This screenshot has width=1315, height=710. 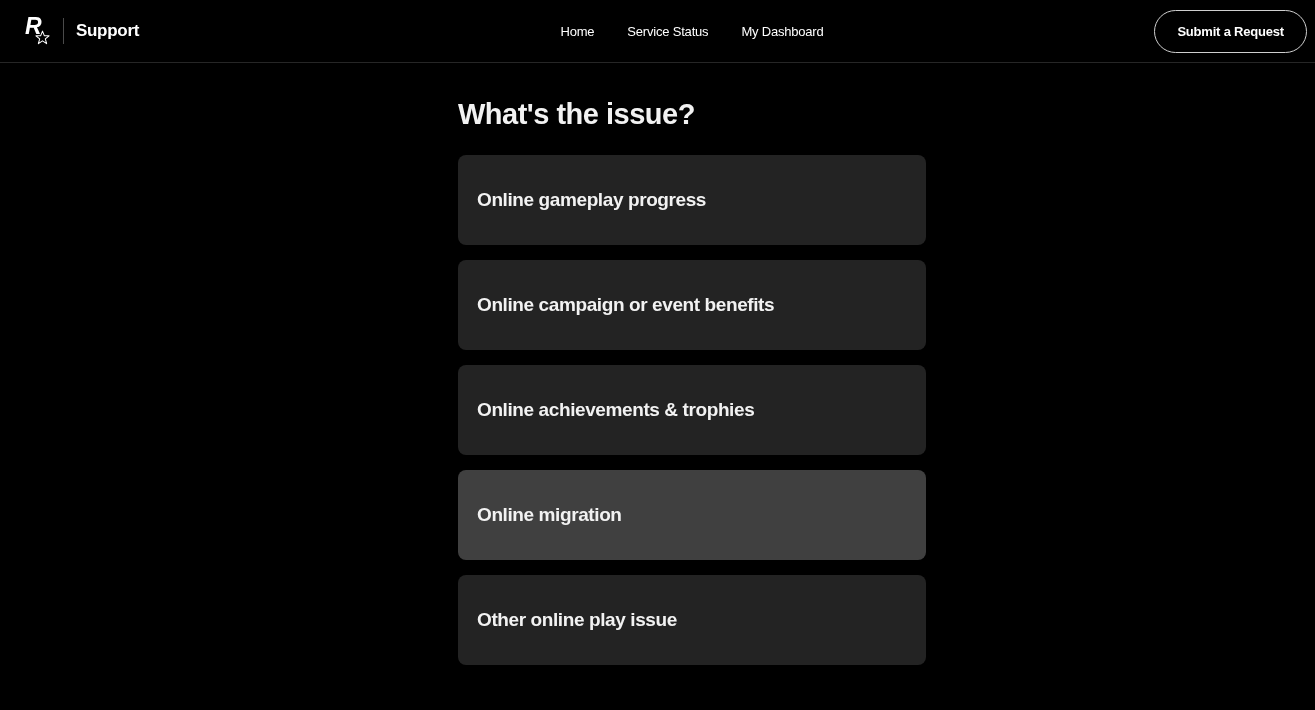 What do you see at coordinates (577, 31) in the screenshot?
I see `nav-link: Home` at bounding box center [577, 31].